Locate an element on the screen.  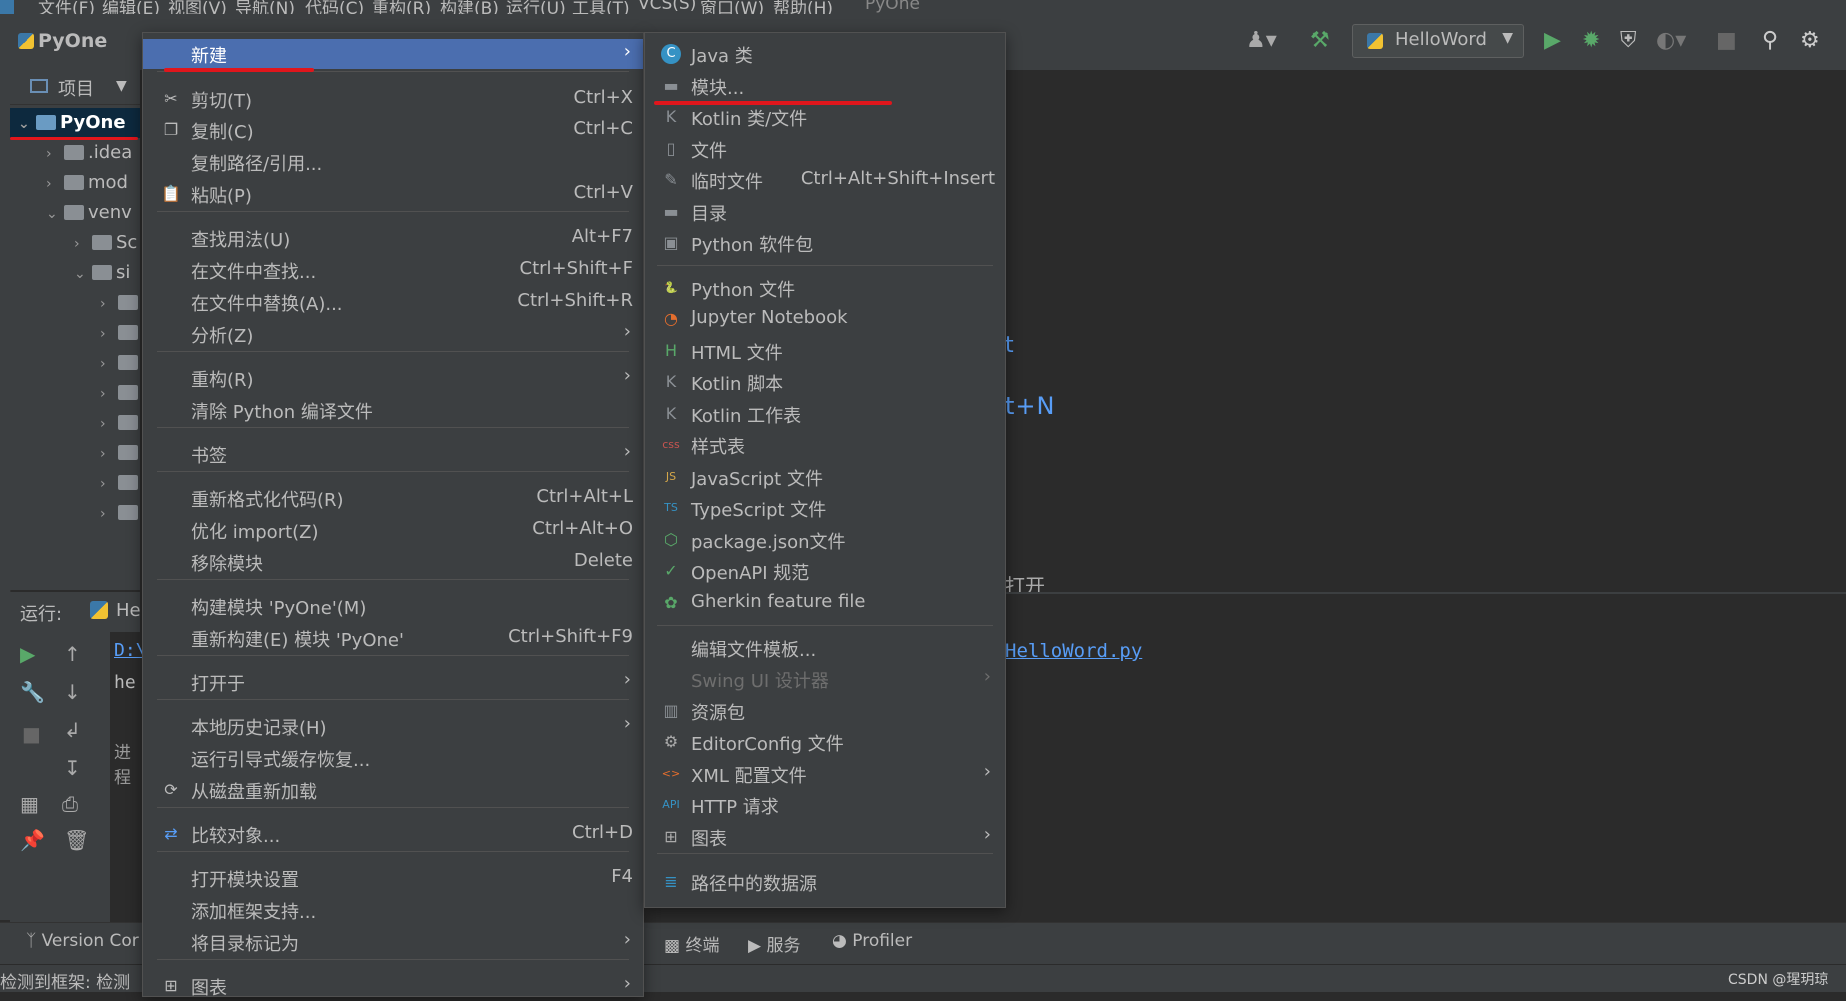
new-menu-item: ▥ 资源包 is located at coordinates (825, 711).